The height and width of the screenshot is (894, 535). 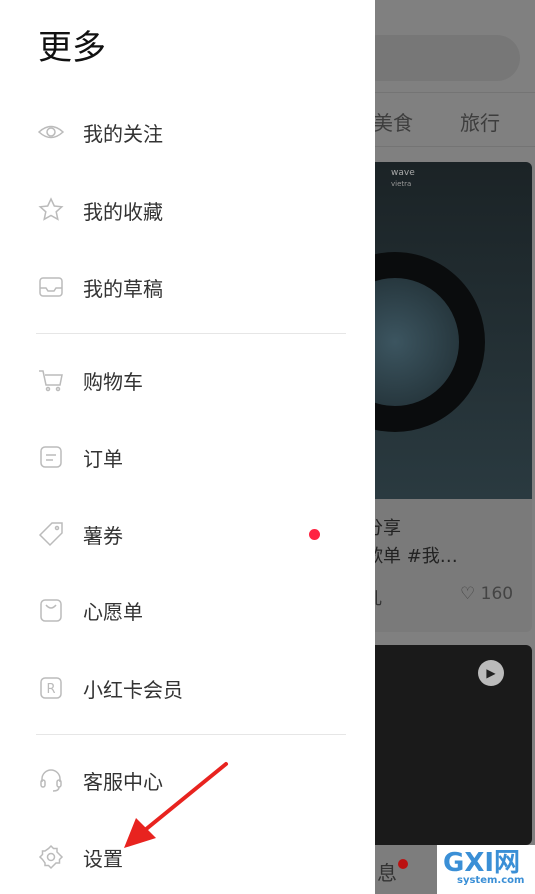 What do you see at coordinates (187, 610) in the screenshot?
I see `menu-item-wishlist: 心愿单` at bounding box center [187, 610].